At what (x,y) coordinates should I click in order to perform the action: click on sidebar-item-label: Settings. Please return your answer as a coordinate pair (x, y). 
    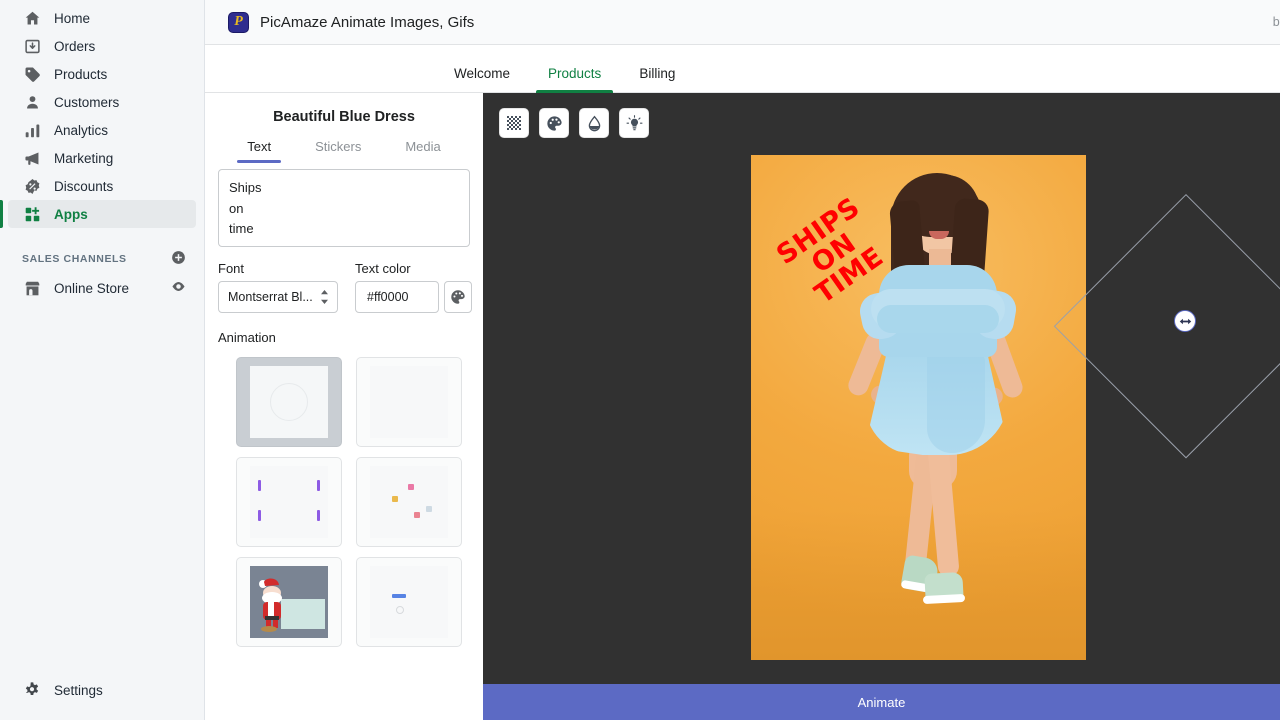
    Looking at the image, I should click on (78, 690).